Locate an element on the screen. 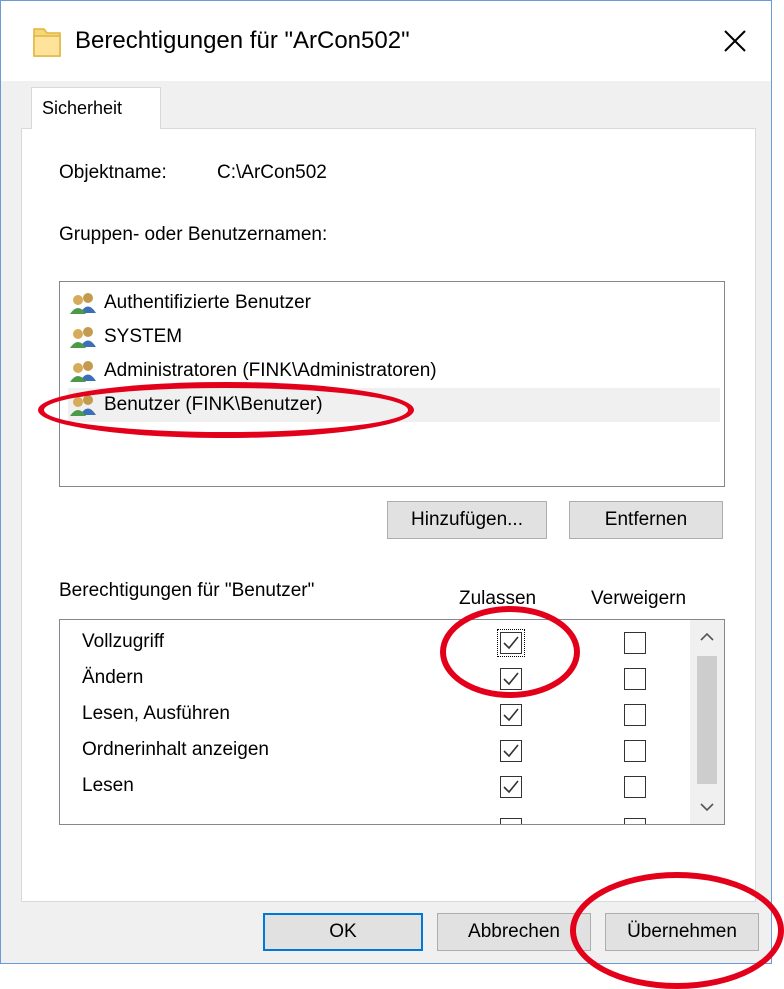  scroll-thumb is located at coordinates (707, 720).